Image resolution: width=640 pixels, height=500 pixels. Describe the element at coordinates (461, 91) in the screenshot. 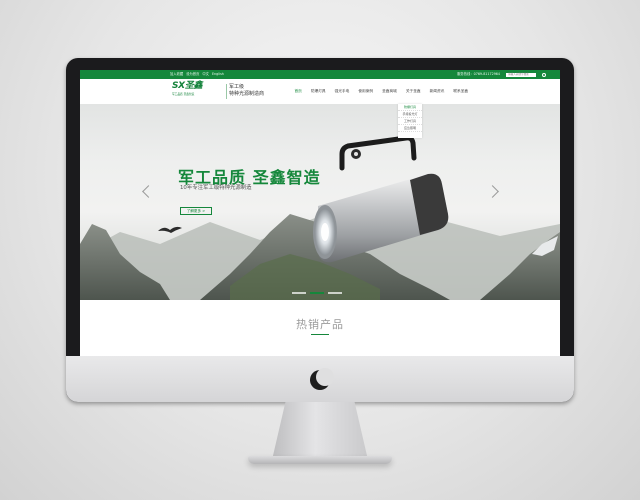

I see `nav-item-contact: 联系圣鑫` at that location.